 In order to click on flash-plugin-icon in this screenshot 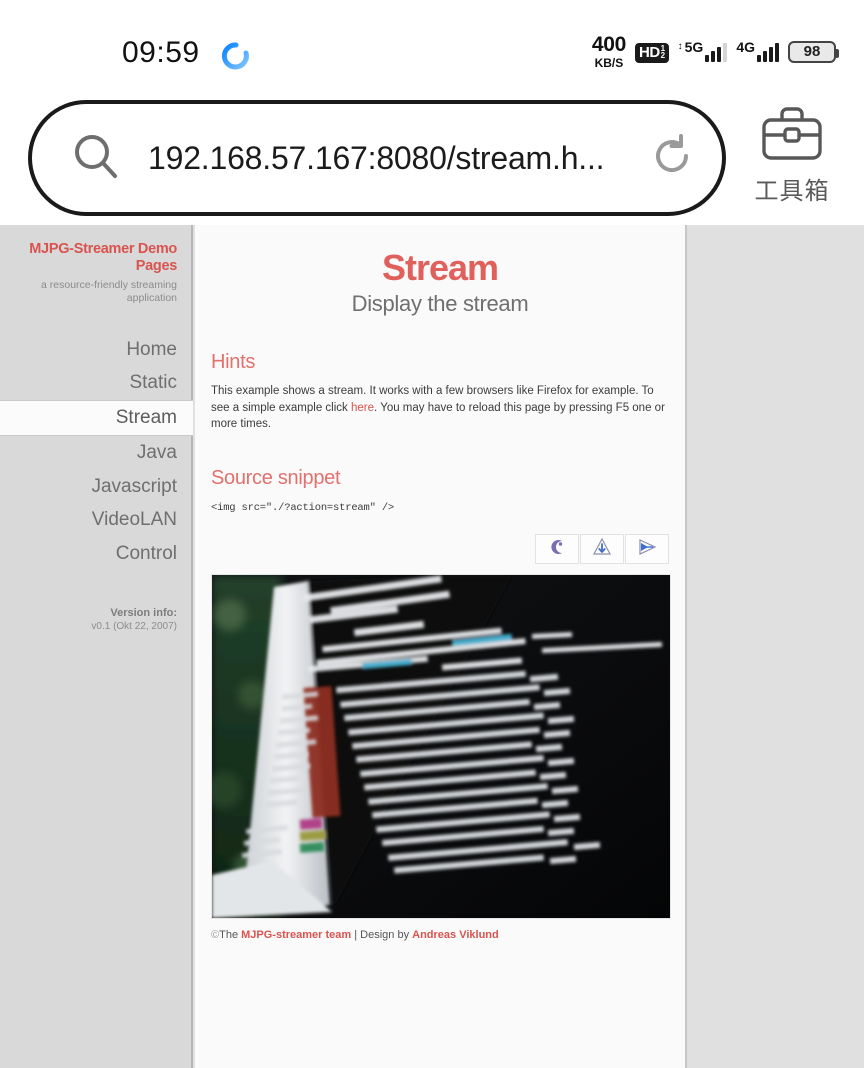, I will do `click(557, 549)`.